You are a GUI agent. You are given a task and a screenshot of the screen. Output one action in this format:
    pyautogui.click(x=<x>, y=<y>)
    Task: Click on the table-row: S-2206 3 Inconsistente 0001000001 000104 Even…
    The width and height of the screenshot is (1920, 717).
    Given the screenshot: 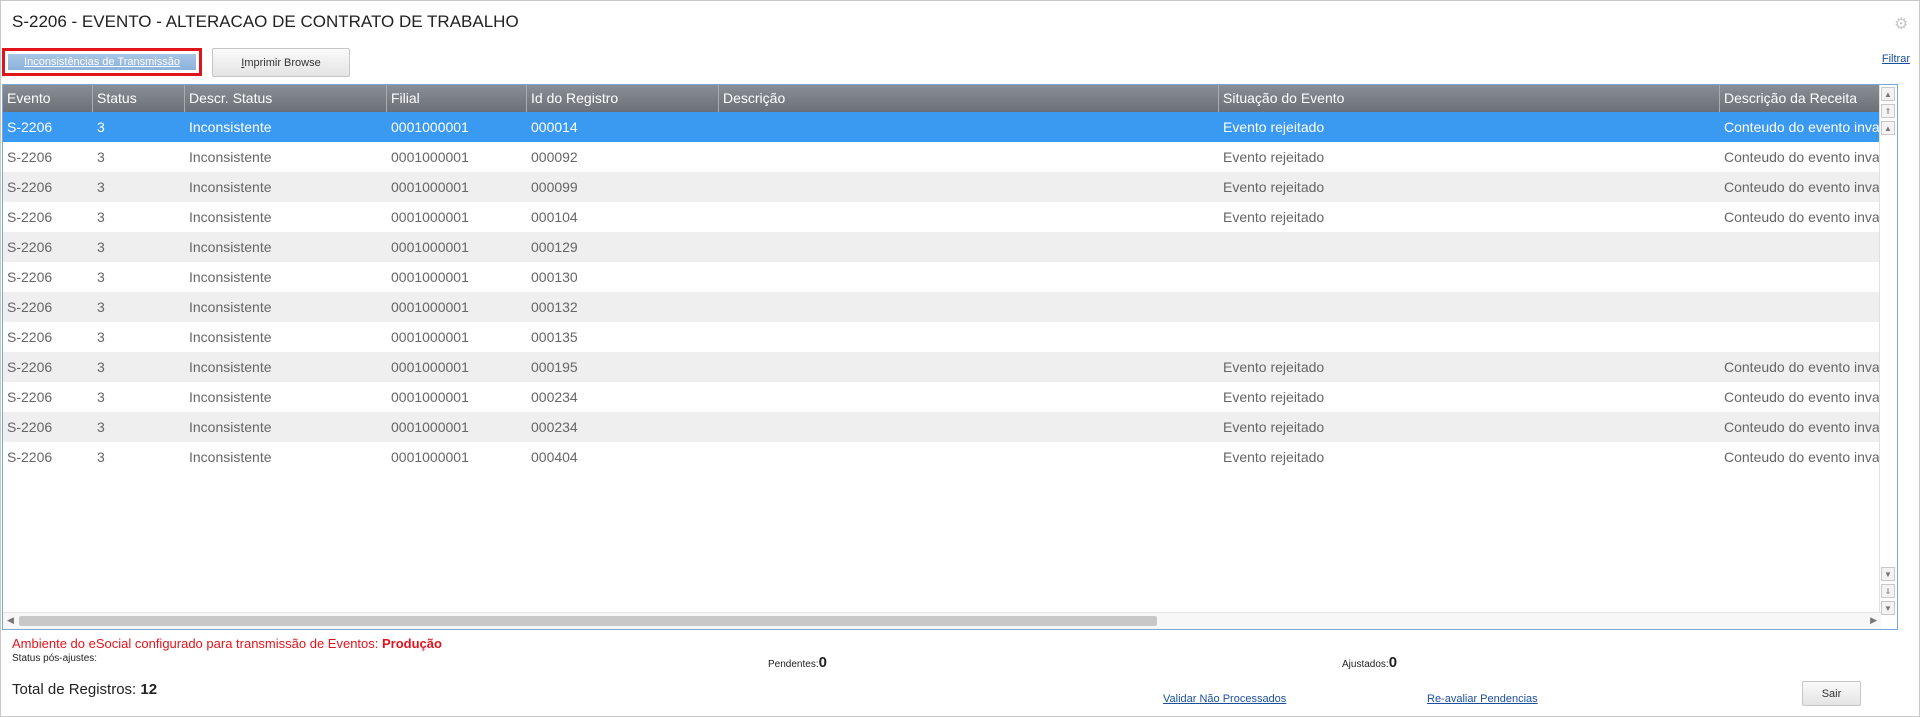 What is the action you would take?
    pyautogui.click(x=950, y=217)
    